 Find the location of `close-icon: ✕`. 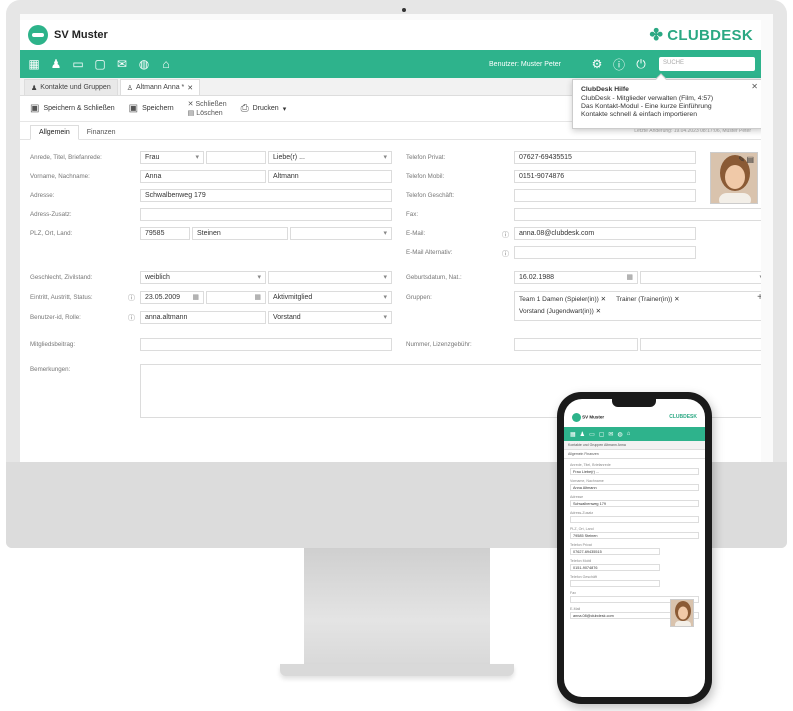

close-icon: ✕ is located at coordinates (754, 87).